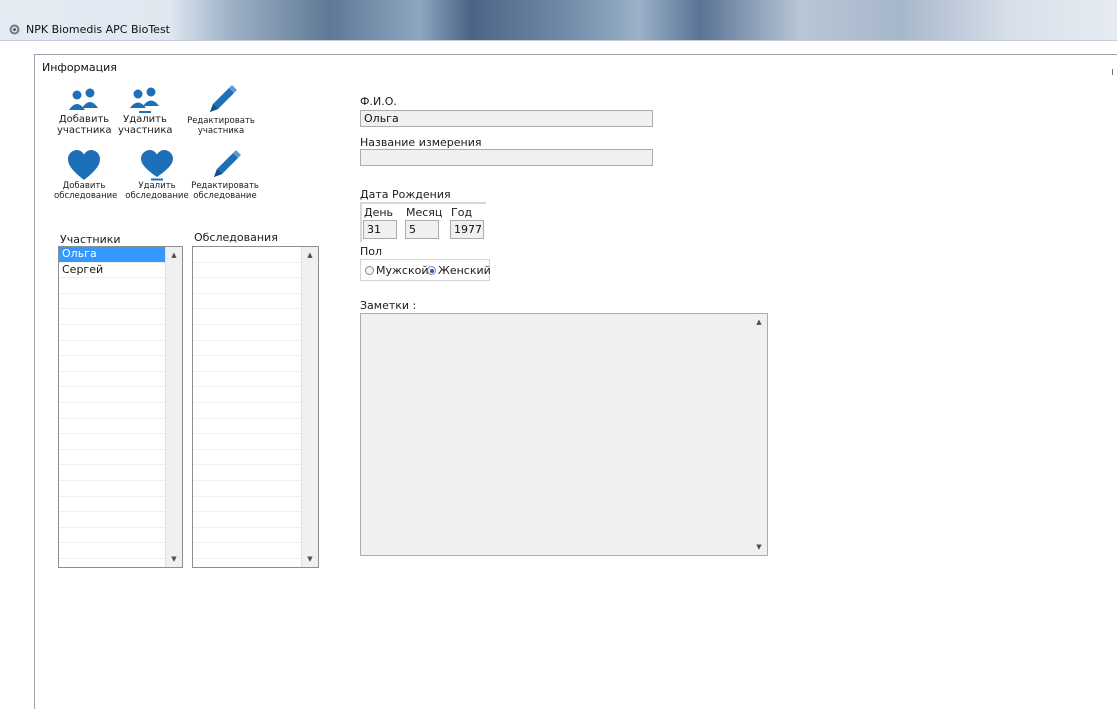 This screenshot has height=709, width=1117. Describe the element at coordinates (157, 165) in the screenshot. I see `heart-remove-icon` at that location.